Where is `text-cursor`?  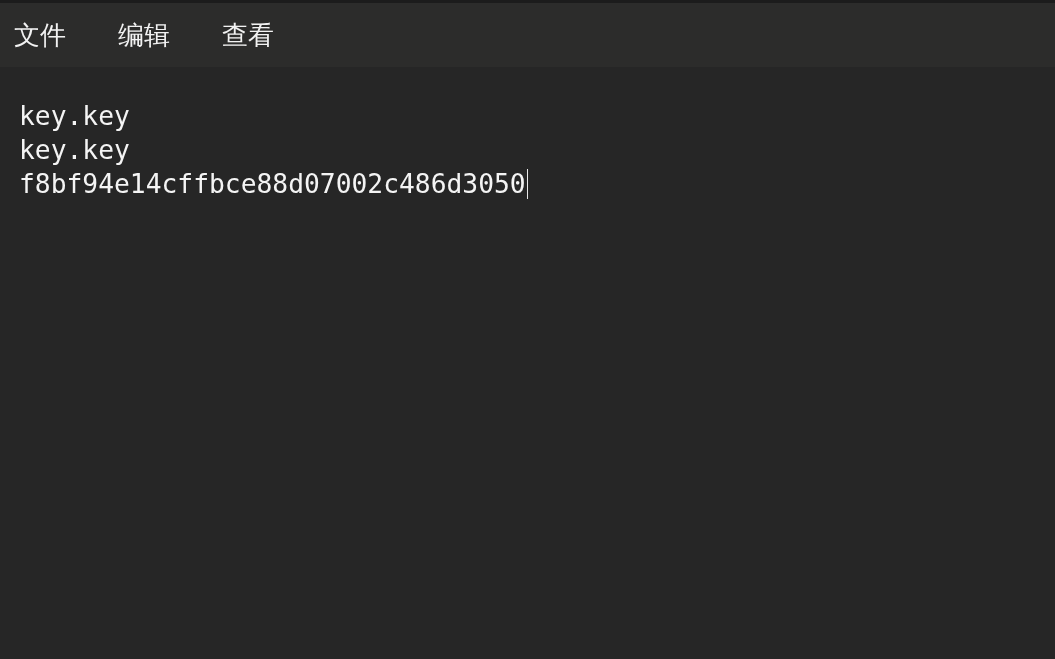
text-cursor is located at coordinates (527, 184).